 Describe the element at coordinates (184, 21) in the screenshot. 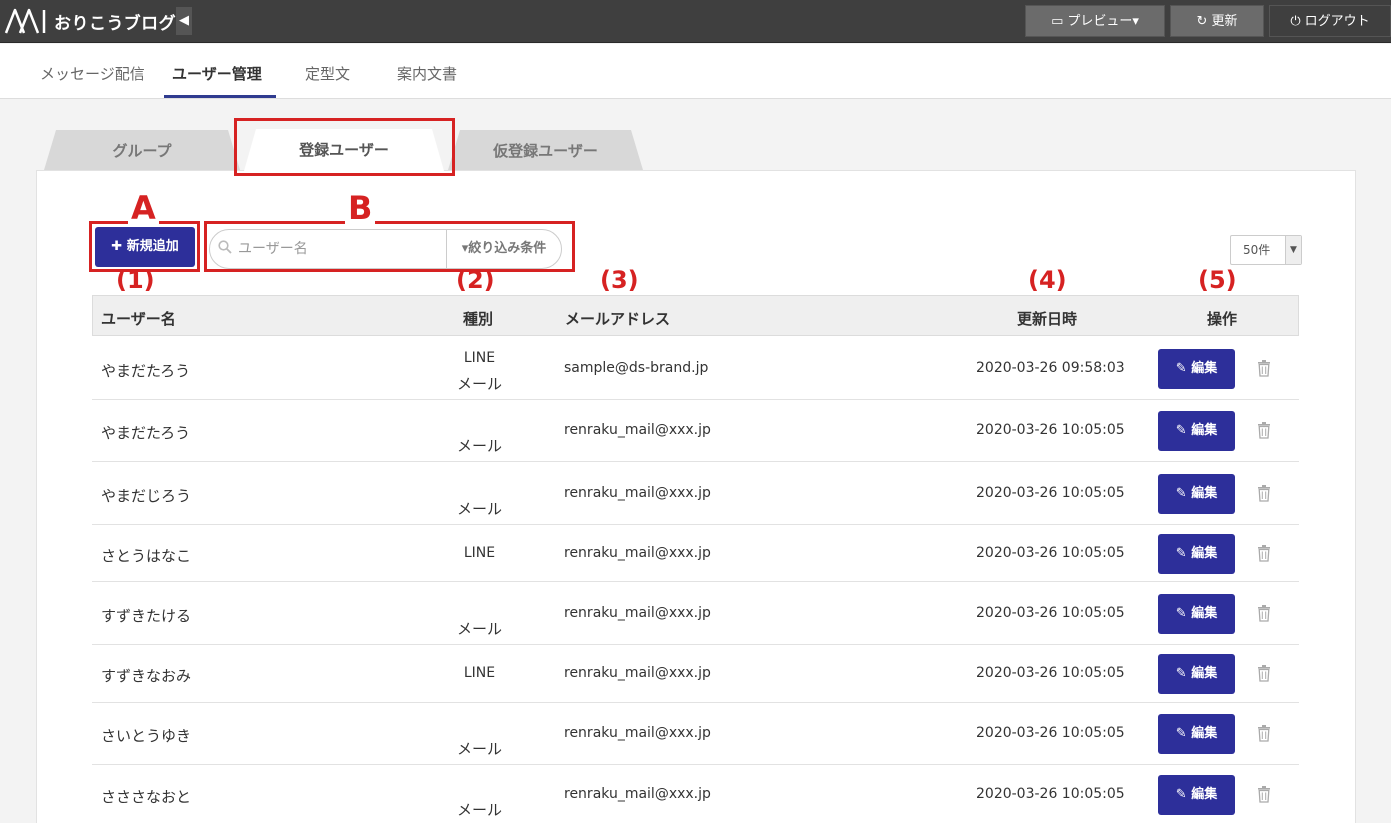

I see `sidebar-toggle-button: ◀` at that location.